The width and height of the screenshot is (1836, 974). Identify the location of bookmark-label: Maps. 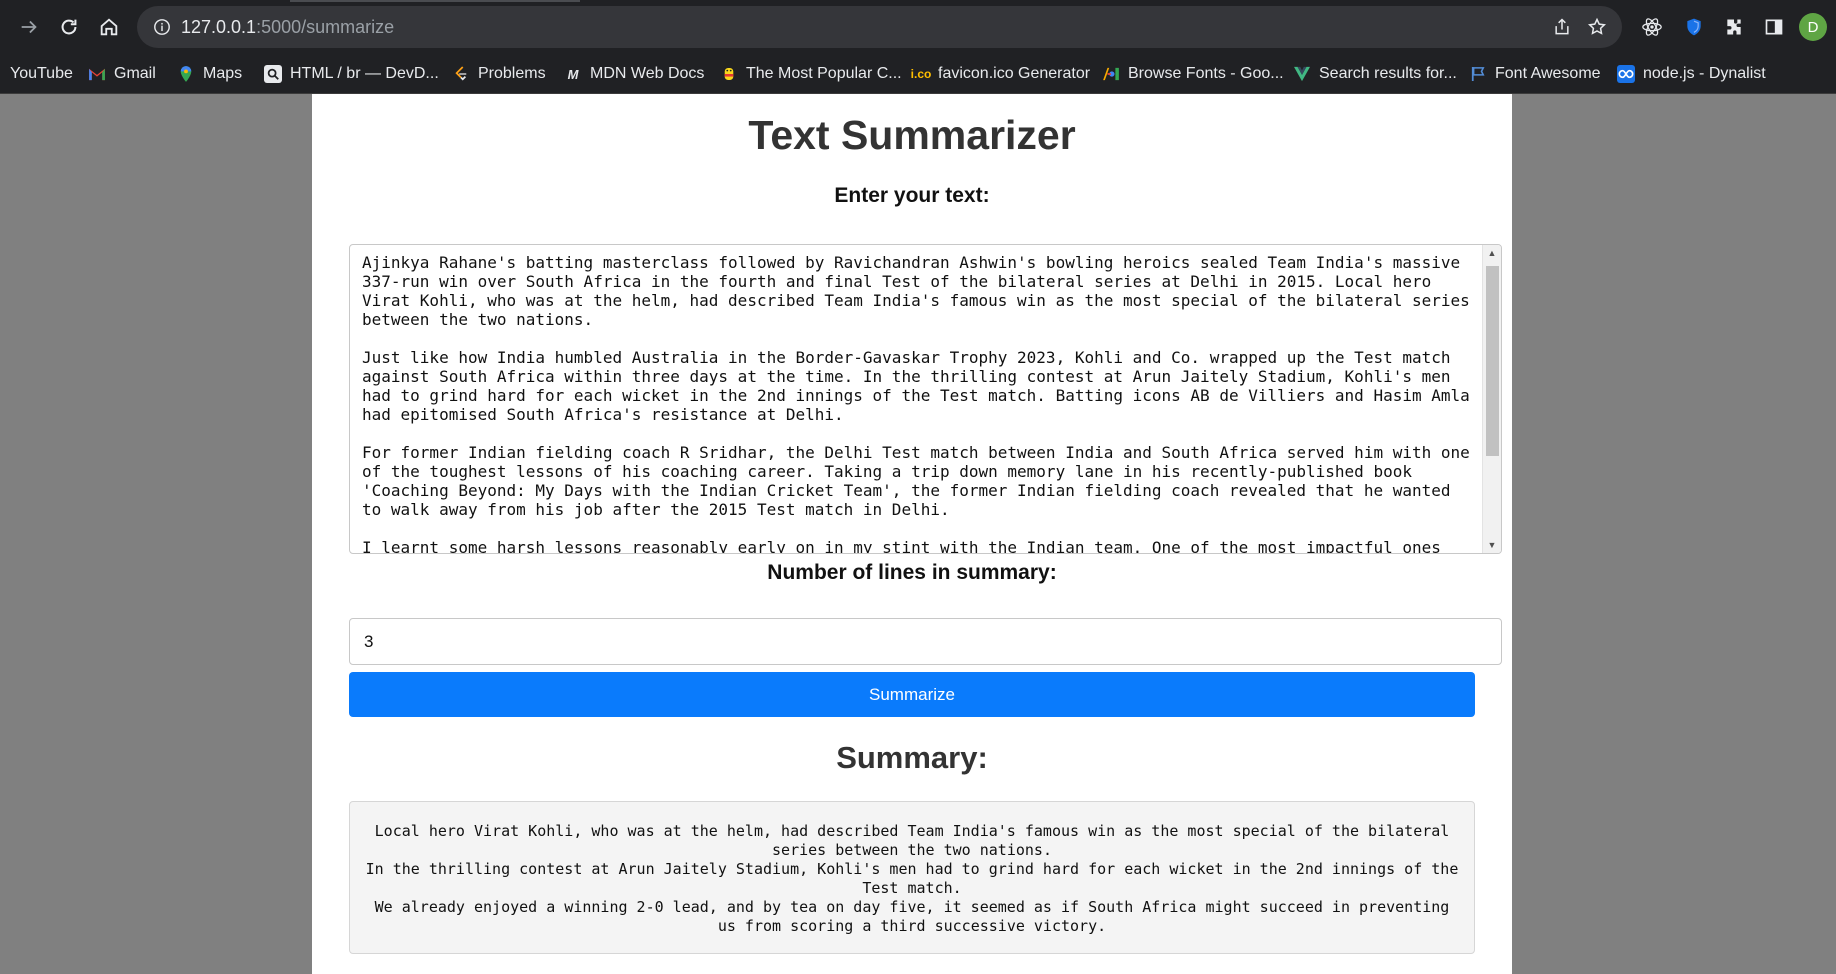
(223, 73).